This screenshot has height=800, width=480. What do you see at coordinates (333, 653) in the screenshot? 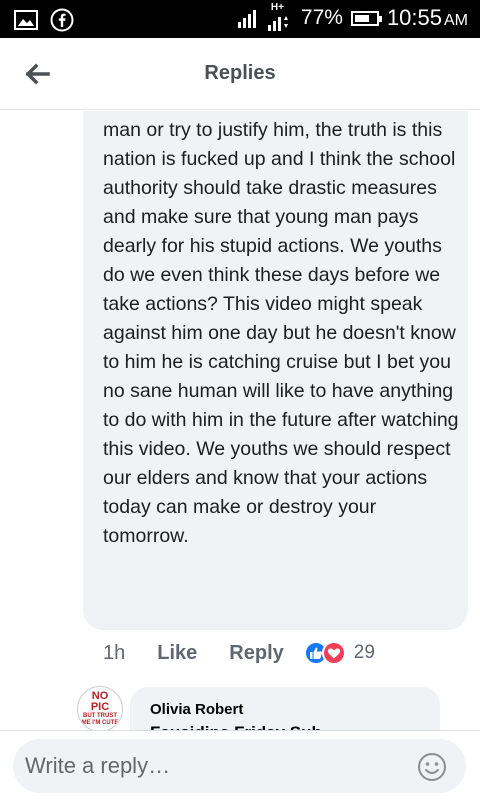
I see `heart-icon` at bounding box center [333, 653].